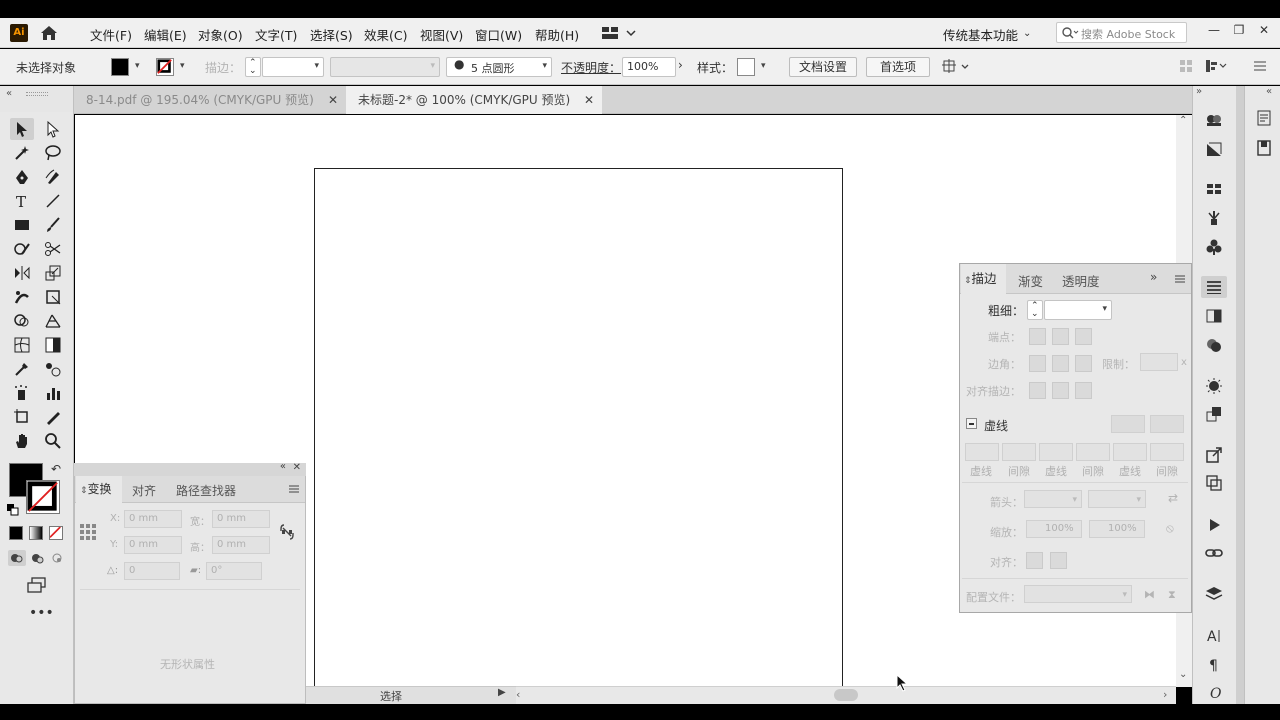 The height and width of the screenshot is (720, 1280). Describe the element at coordinates (53, 249) in the screenshot. I see `scissors-tool` at that location.